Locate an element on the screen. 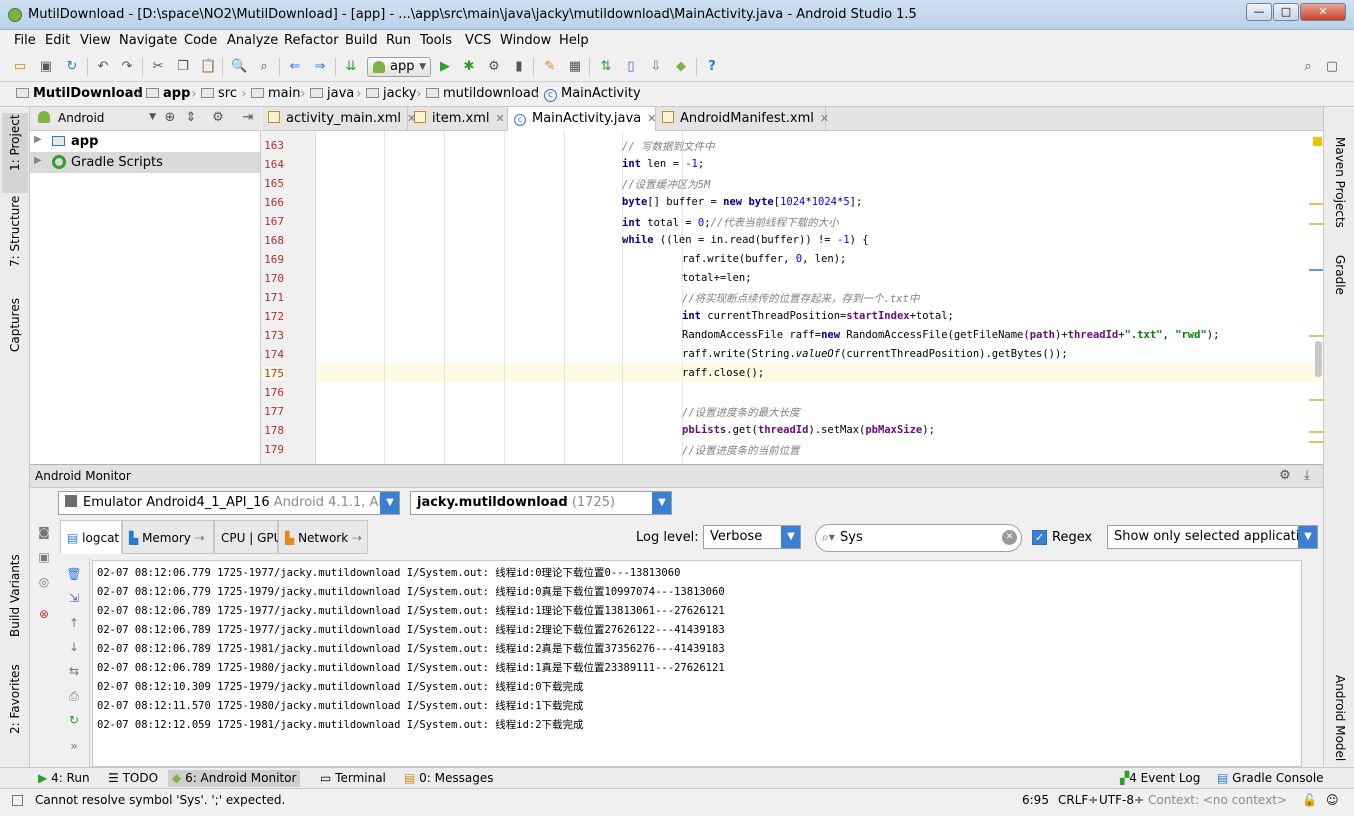 This screenshot has height=816, width=1354. attach-debugger-icon: ⚙ is located at coordinates (494, 67).